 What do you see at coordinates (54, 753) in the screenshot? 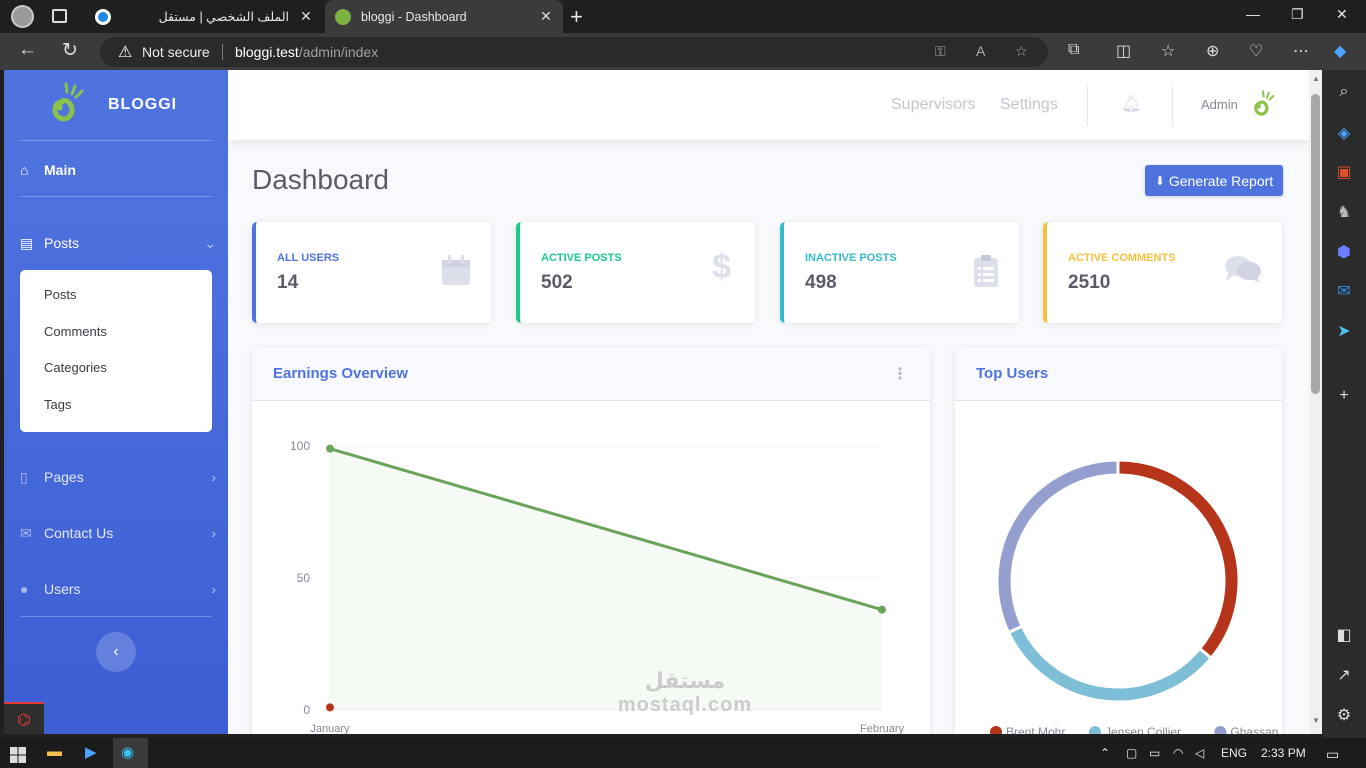
I see `file-explorer-icon: ▬` at bounding box center [54, 753].